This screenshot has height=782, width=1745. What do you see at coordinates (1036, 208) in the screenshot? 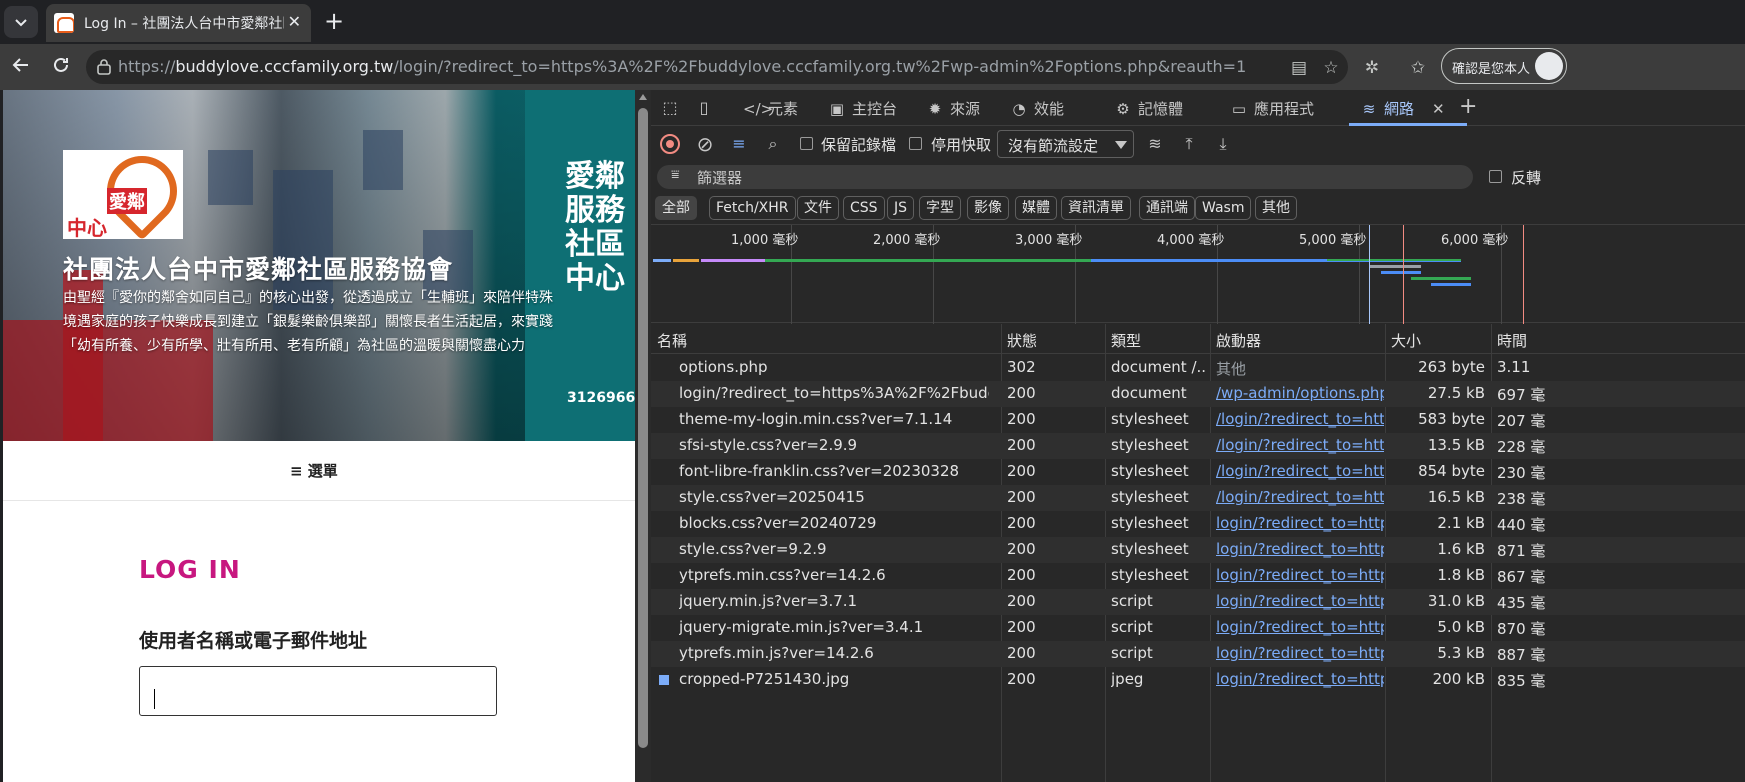
I see `filter-chip-media: 媒體` at bounding box center [1036, 208].